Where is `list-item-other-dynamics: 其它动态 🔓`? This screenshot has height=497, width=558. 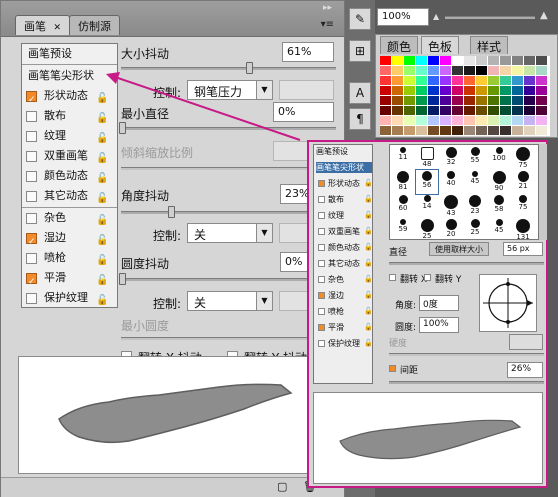 list-item-other-dynamics: 其它动态 🔓 is located at coordinates (69, 196).